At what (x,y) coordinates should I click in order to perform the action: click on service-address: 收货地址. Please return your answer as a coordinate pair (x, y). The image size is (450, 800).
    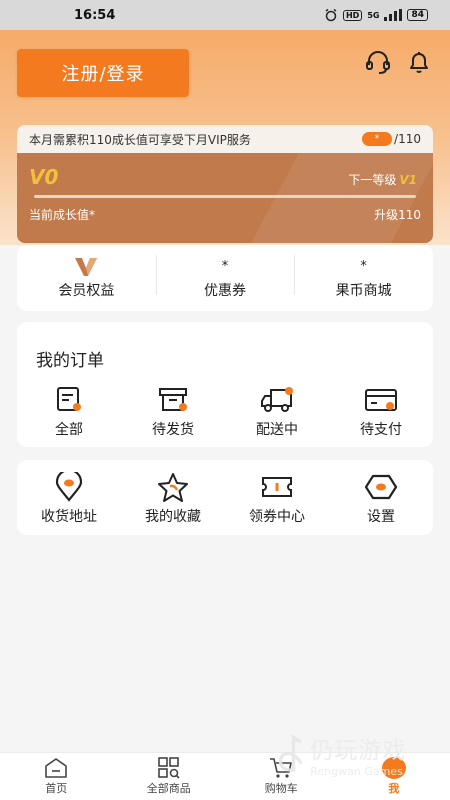
    Looking at the image, I should click on (69, 499).